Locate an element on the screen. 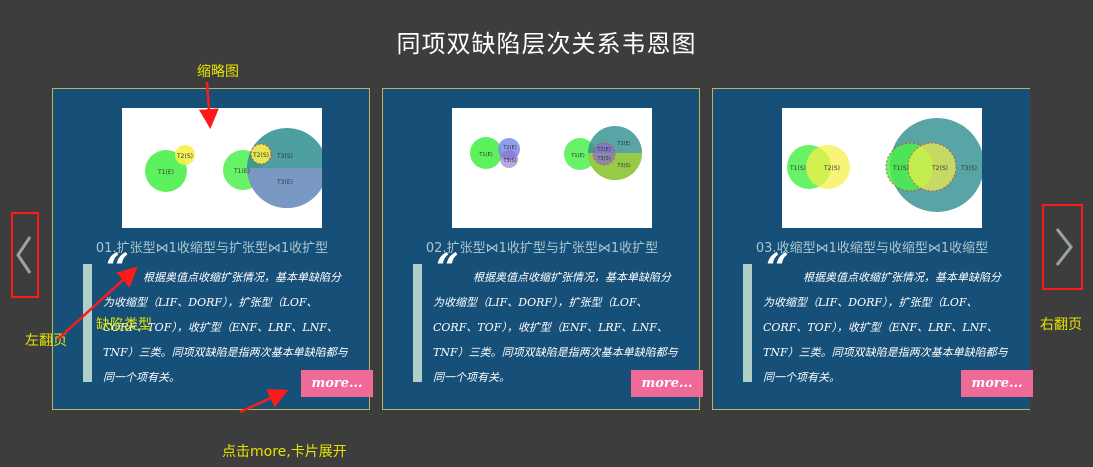 The height and width of the screenshot is (467, 1093). prev-page-button is located at coordinates (25, 255).